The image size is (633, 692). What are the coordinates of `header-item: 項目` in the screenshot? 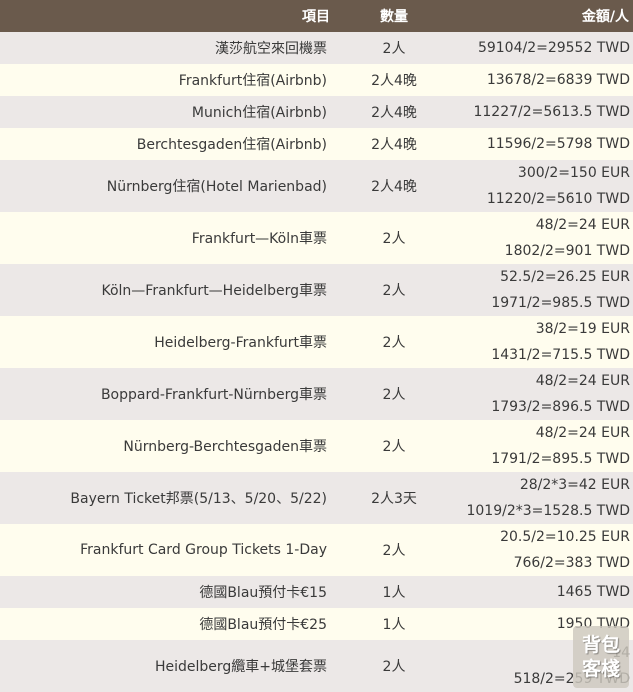 It's located at (316, 17).